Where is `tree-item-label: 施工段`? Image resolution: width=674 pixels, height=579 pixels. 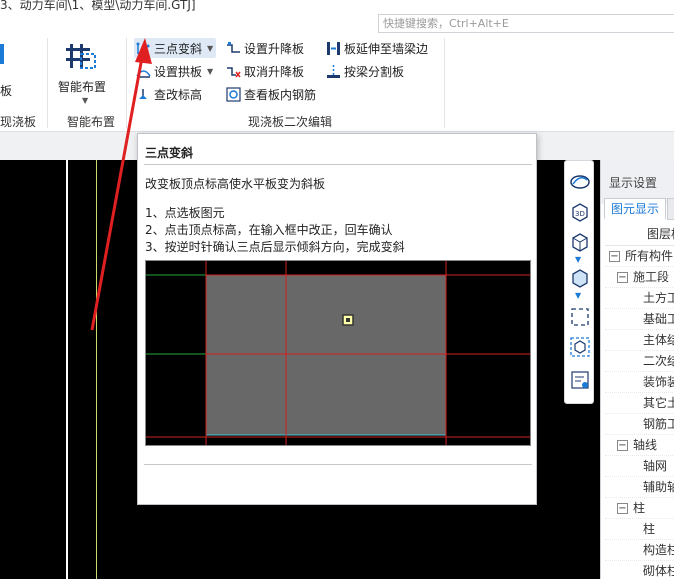 tree-item-label: 施工段 is located at coordinates (651, 277).